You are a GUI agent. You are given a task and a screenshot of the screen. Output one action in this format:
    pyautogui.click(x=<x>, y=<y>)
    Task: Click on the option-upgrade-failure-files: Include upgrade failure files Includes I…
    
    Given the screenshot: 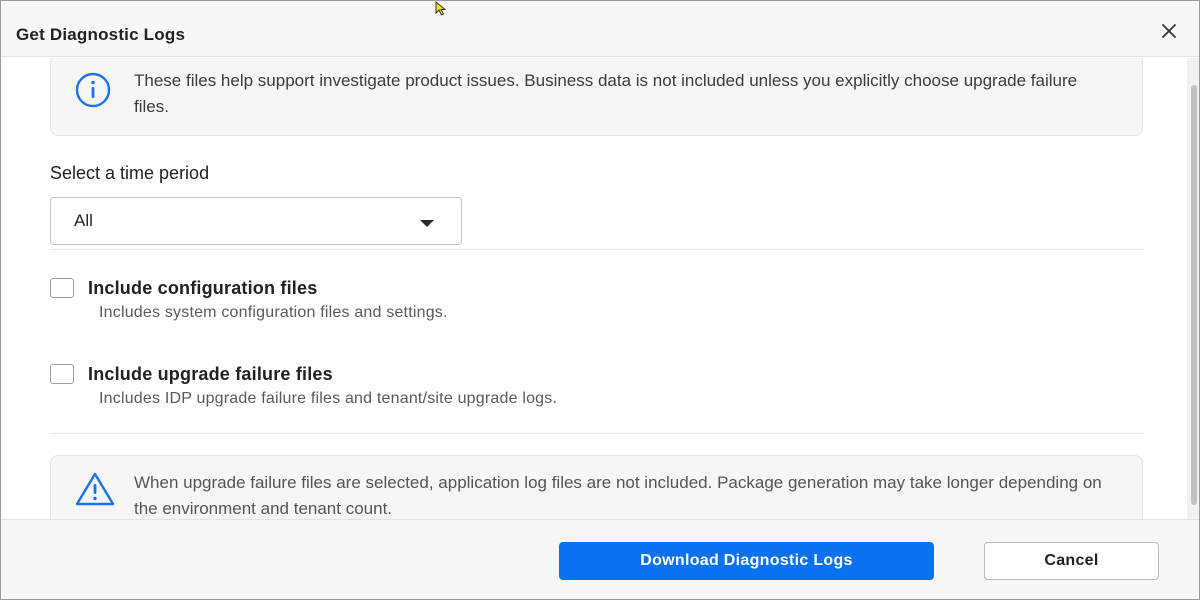 What is the action you would take?
    pyautogui.click(x=500, y=394)
    